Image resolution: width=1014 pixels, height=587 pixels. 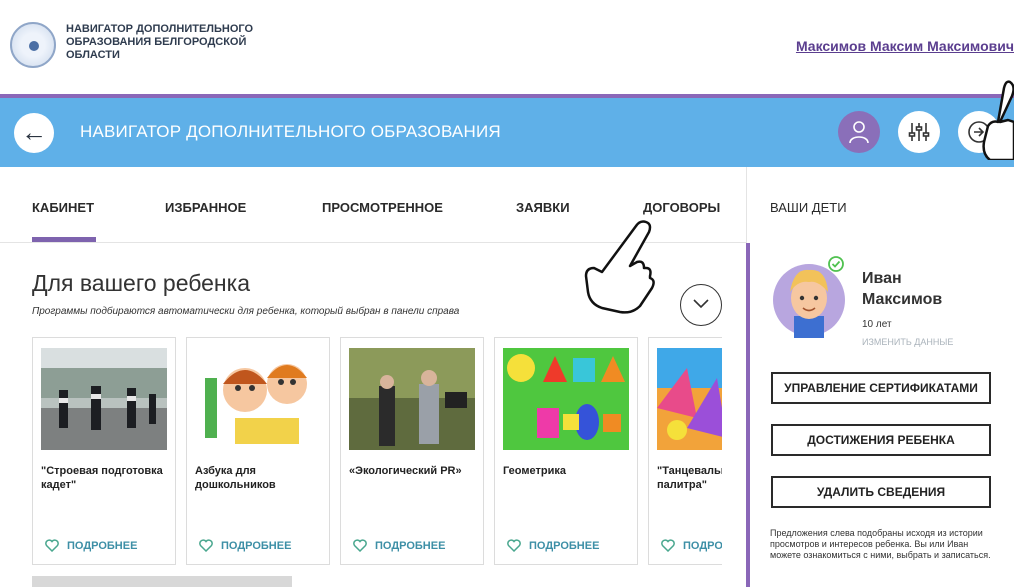 I want to click on delete-data-button: УДАЛИТЬ СВЕДЕНИЯ, so click(x=881, y=492).